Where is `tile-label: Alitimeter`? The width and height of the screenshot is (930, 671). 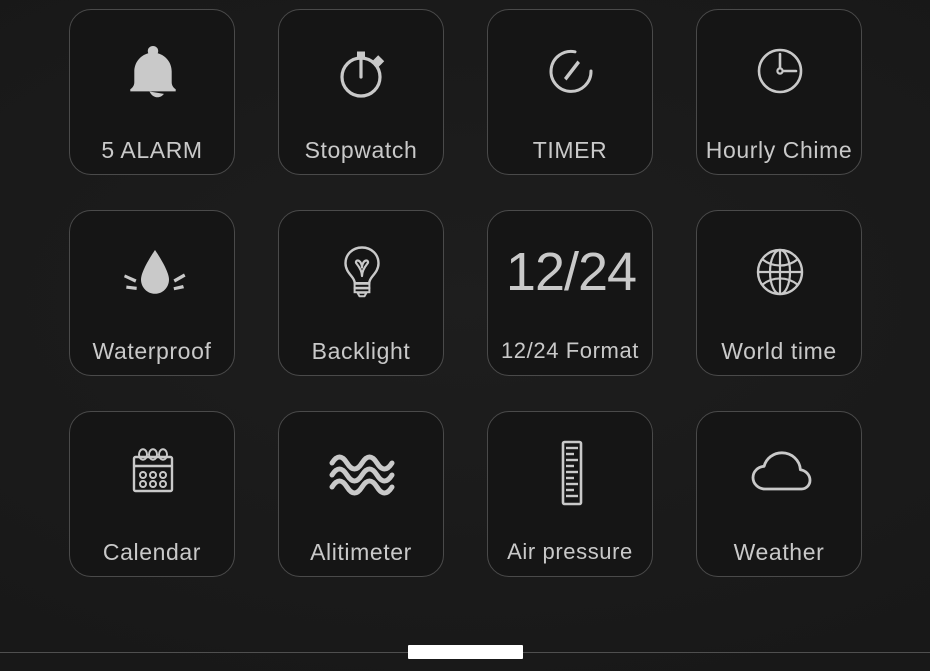
tile-label: Alitimeter is located at coordinates (361, 552).